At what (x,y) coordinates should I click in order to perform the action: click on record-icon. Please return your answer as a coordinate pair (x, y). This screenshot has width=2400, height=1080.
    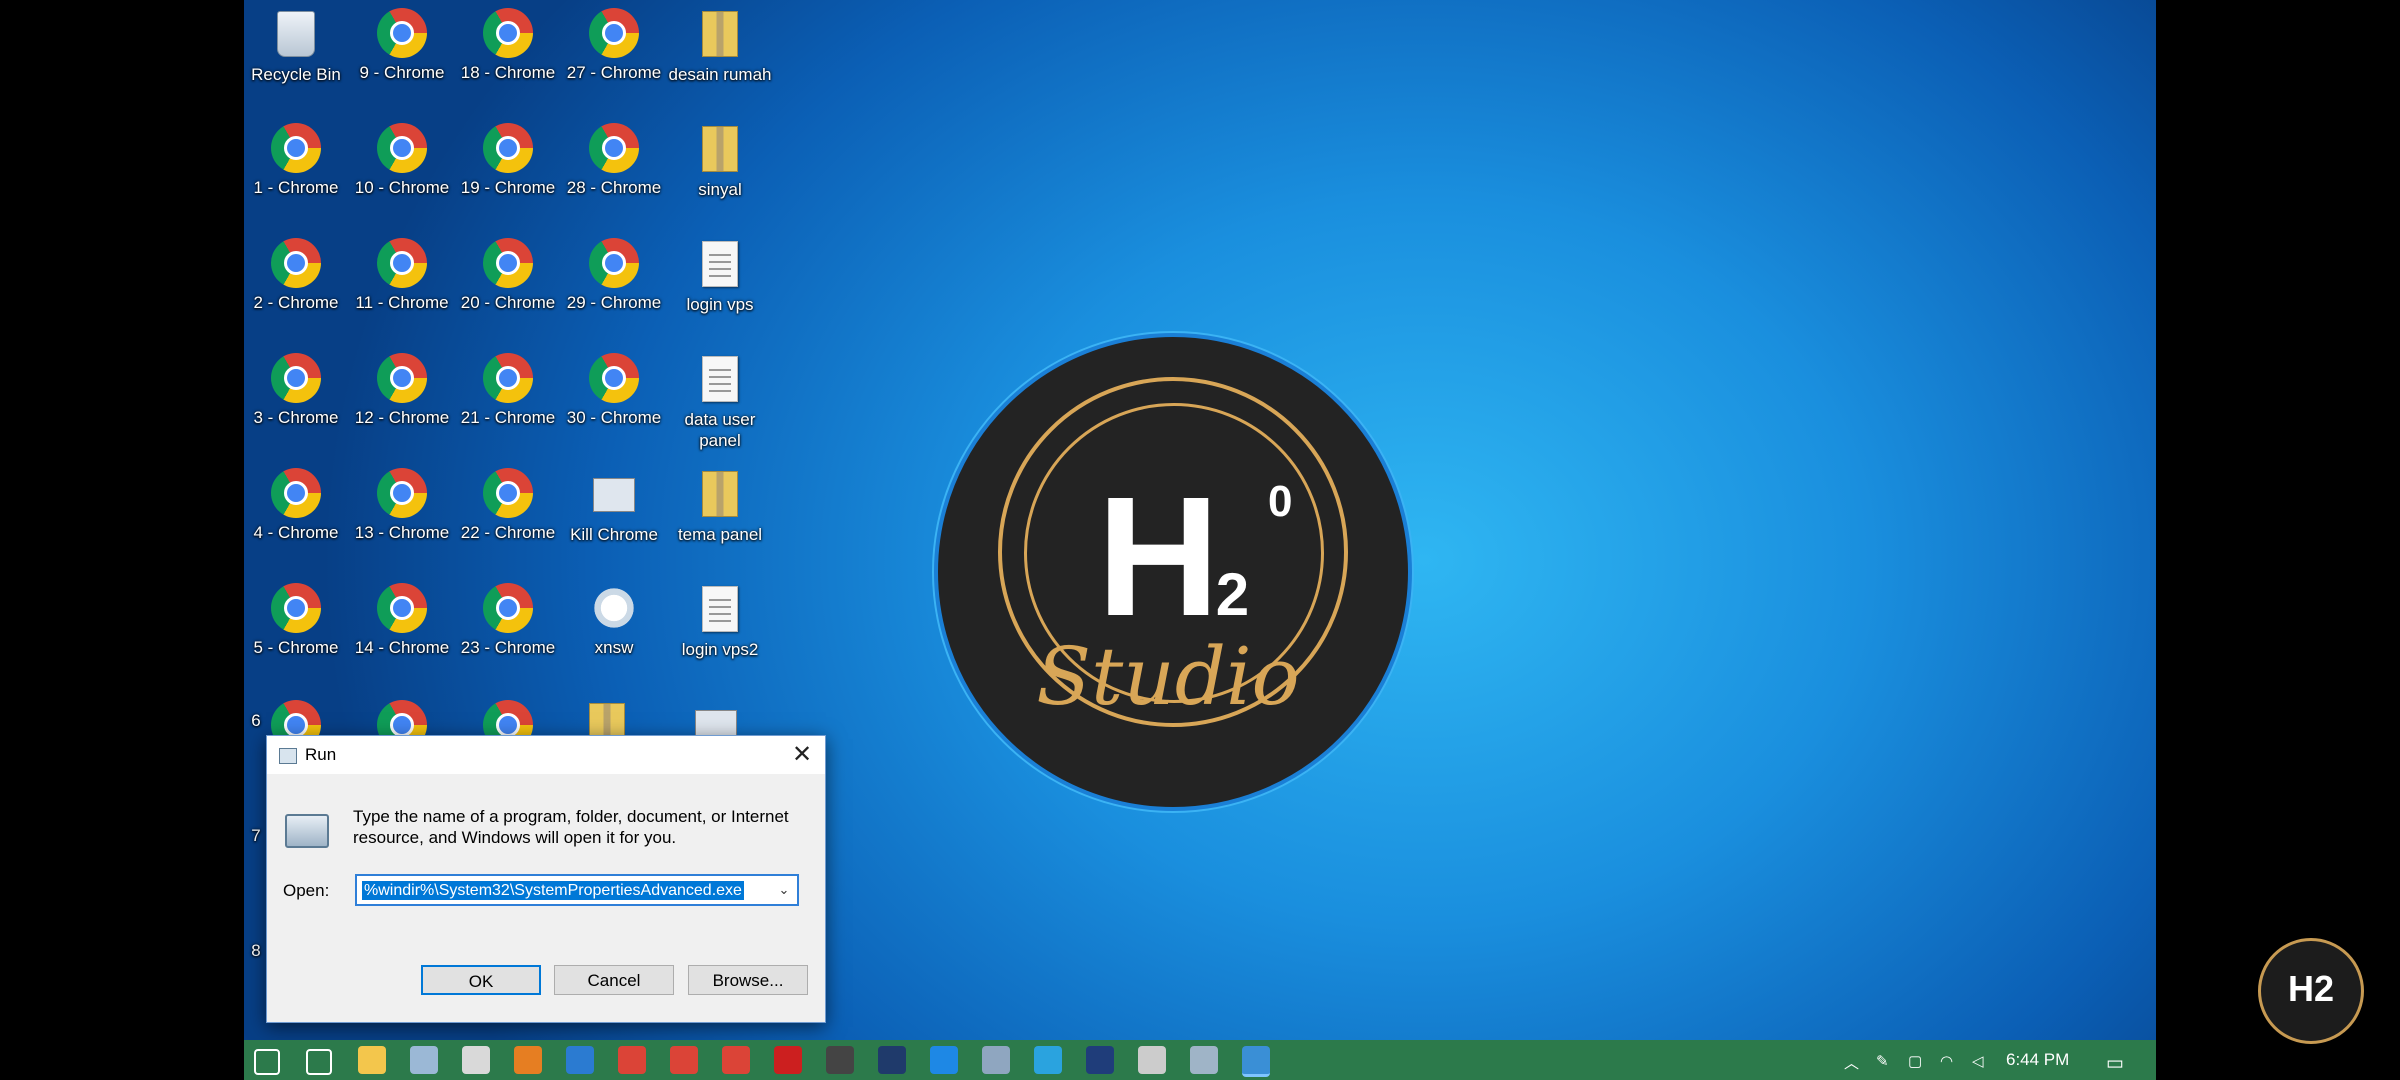
    Looking at the image, I should click on (788, 1060).